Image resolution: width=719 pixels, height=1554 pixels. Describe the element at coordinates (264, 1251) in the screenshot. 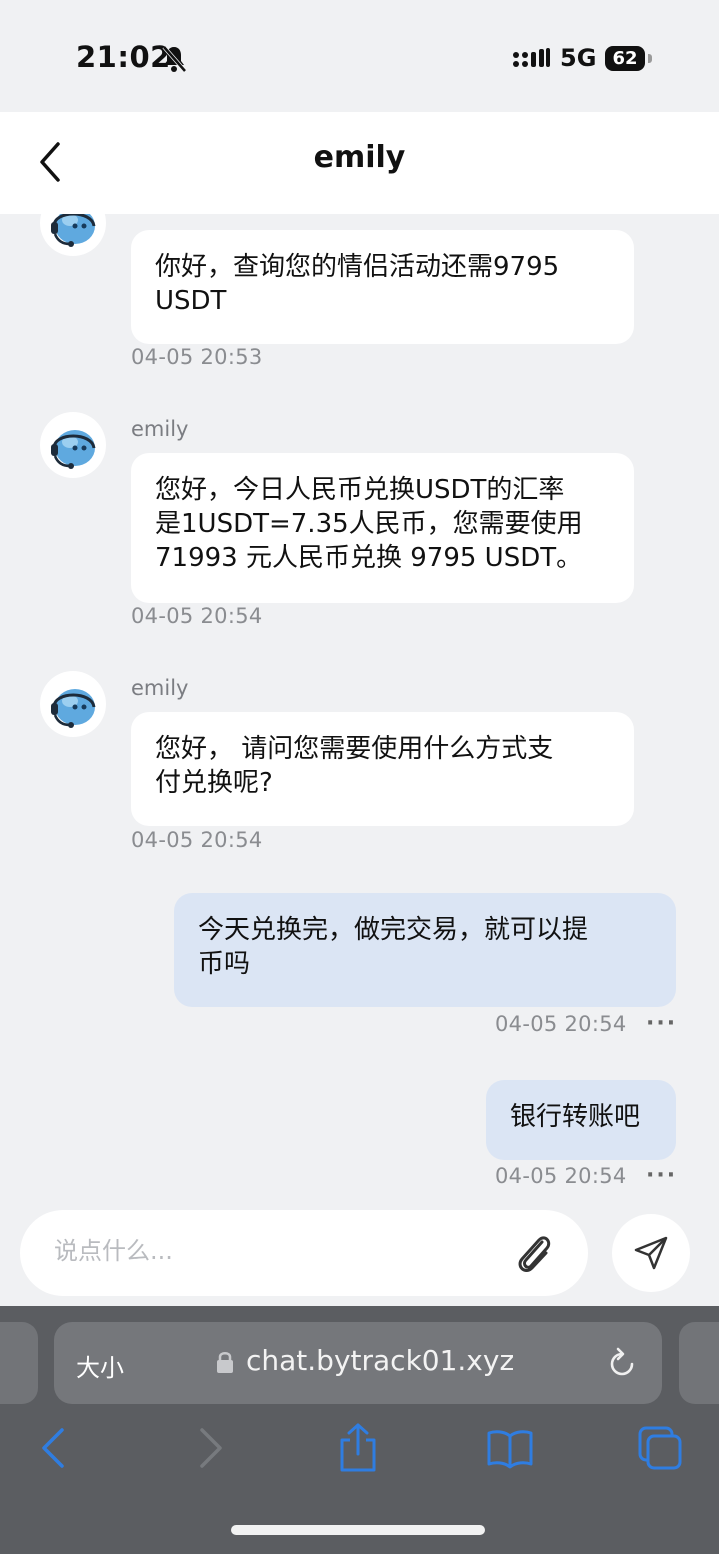

I see `message-input` at that location.